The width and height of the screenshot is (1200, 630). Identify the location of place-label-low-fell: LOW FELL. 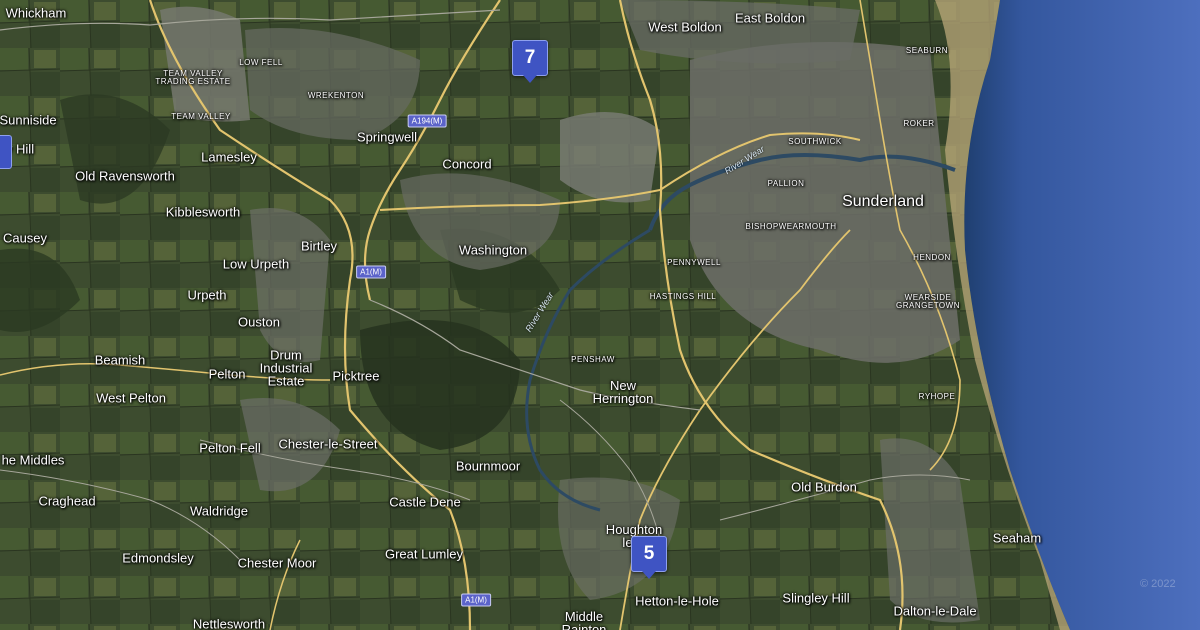
(261, 62).